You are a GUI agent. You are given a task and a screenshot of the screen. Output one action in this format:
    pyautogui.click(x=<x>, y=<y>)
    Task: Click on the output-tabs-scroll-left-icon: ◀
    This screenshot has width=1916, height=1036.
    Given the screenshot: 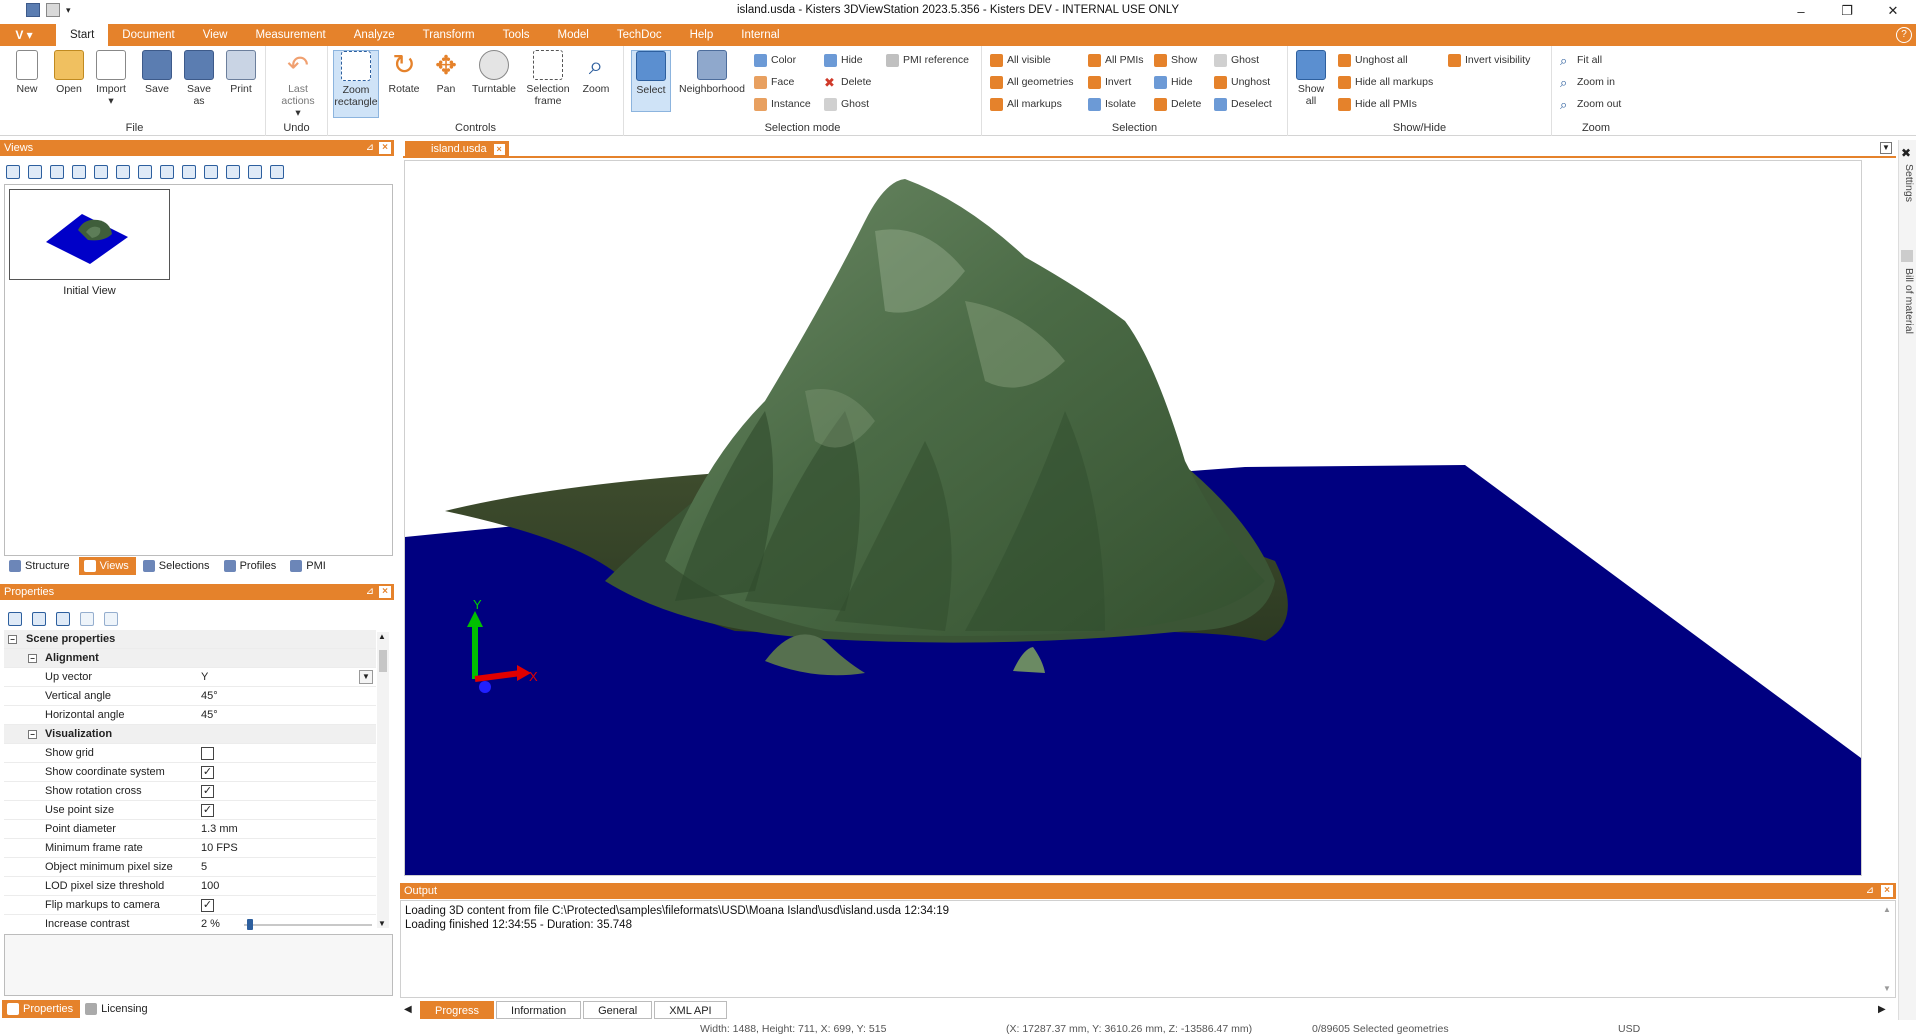 What is the action you would take?
    pyautogui.click(x=408, y=1009)
    